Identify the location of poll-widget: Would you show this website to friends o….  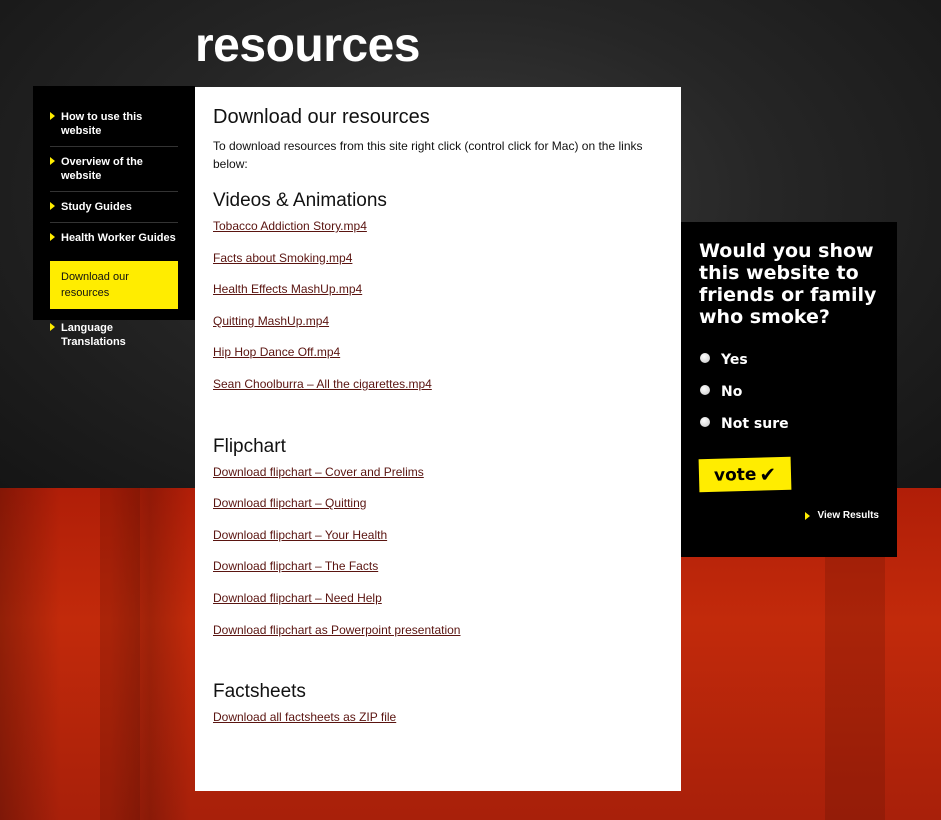
(789, 389).